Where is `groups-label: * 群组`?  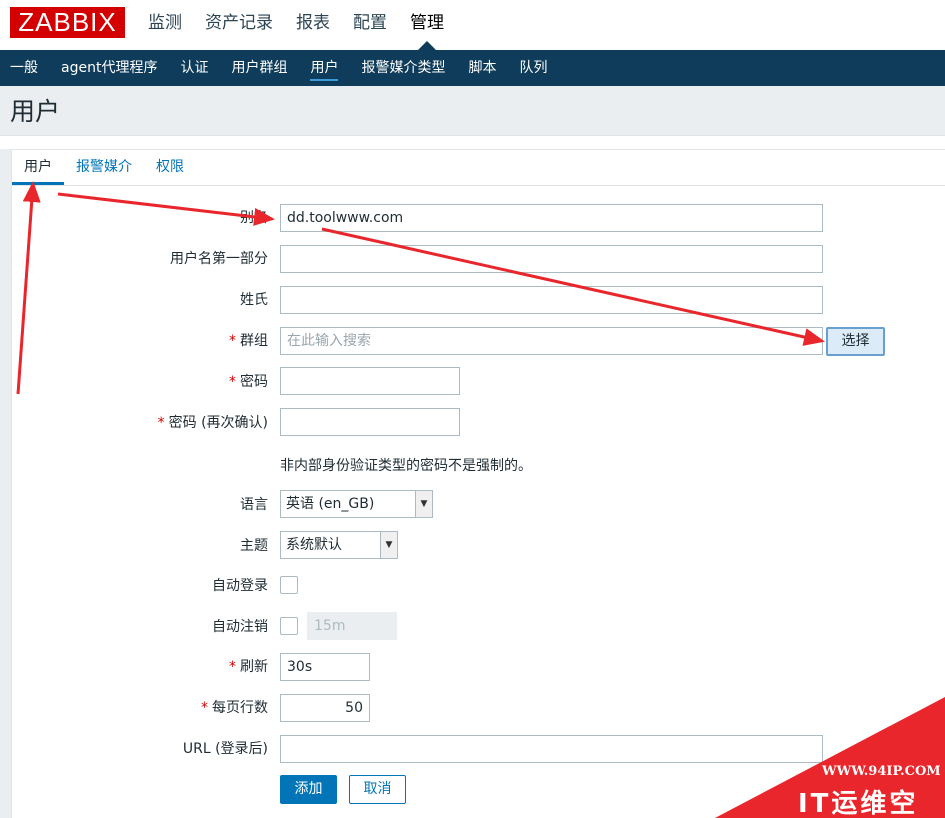
groups-label: * 群组 is located at coordinates (139, 341).